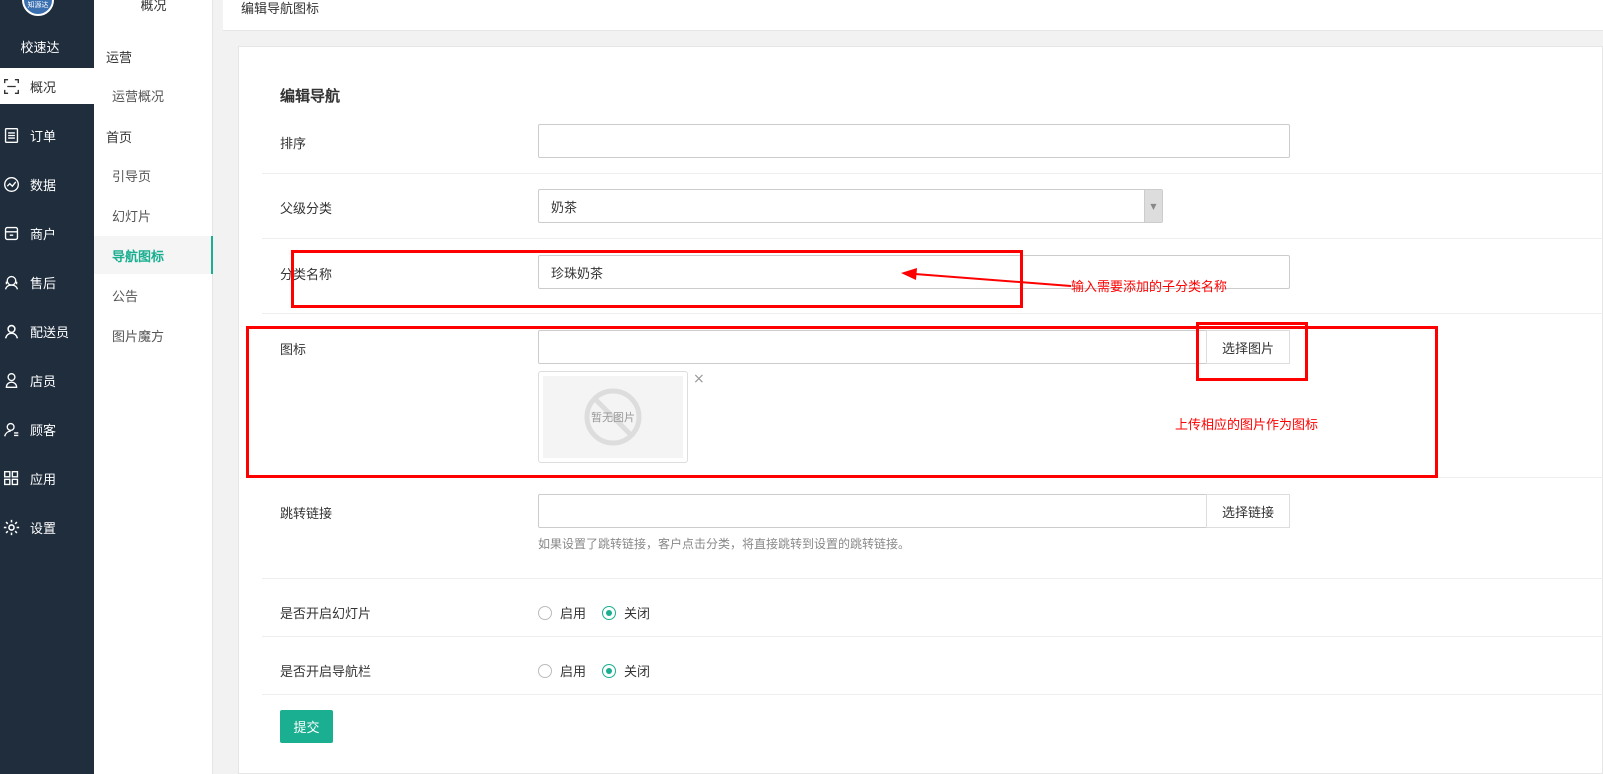 This screenshot has width=1603, height=774. I want to click on annotation-arrow-icon, so click(986, 277).